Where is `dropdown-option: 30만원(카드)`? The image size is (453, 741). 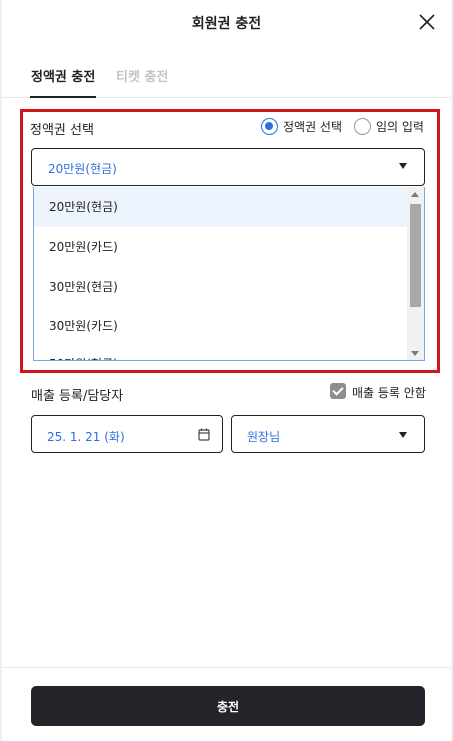 dropdown-option: 30만원(카드) is located at coordinates (220, 326).